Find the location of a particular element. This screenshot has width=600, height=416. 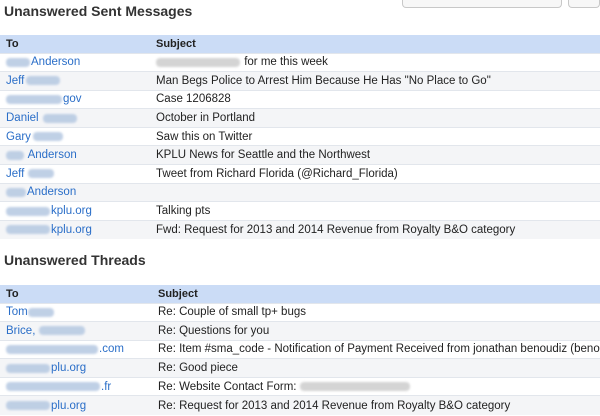

section-title-threads: Unanswered Threads is located at coordinates (75, 260).